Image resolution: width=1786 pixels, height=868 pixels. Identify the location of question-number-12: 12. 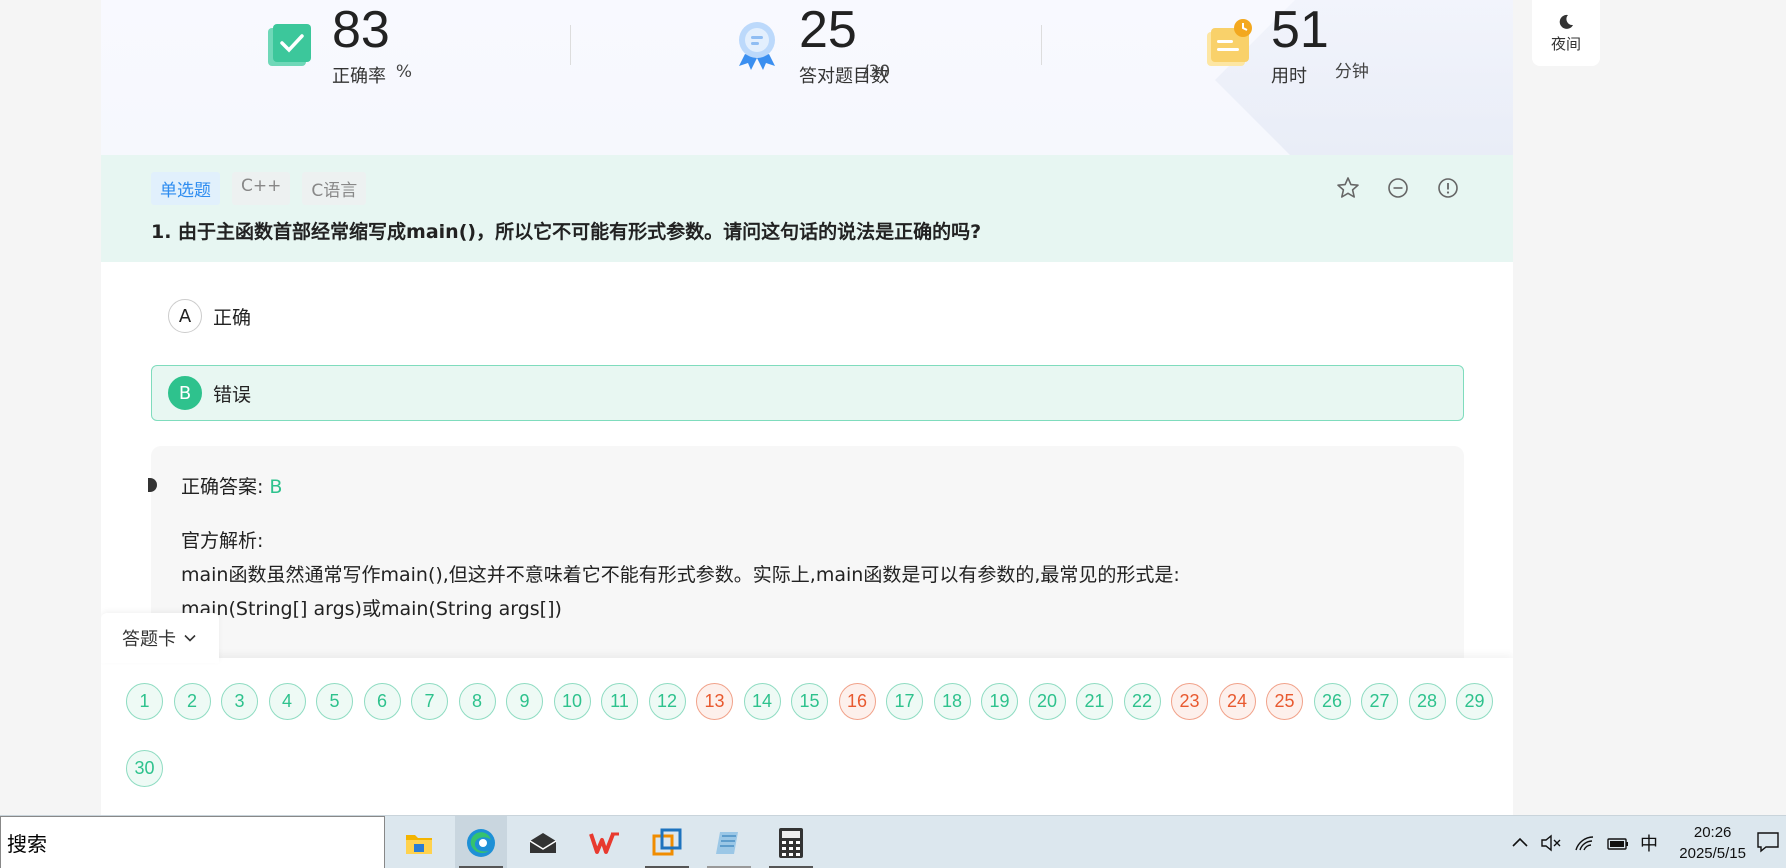
(667, 701).